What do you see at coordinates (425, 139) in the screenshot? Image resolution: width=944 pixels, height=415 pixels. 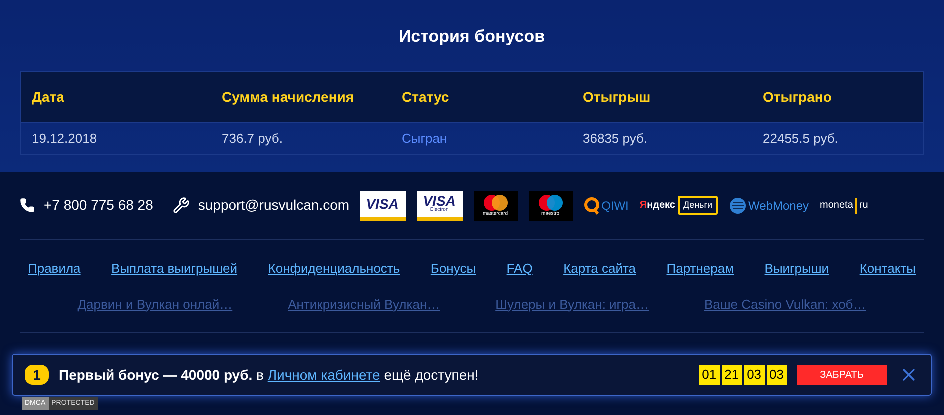 I see `status-text: Сыгран` at bounding box center [425, 139].